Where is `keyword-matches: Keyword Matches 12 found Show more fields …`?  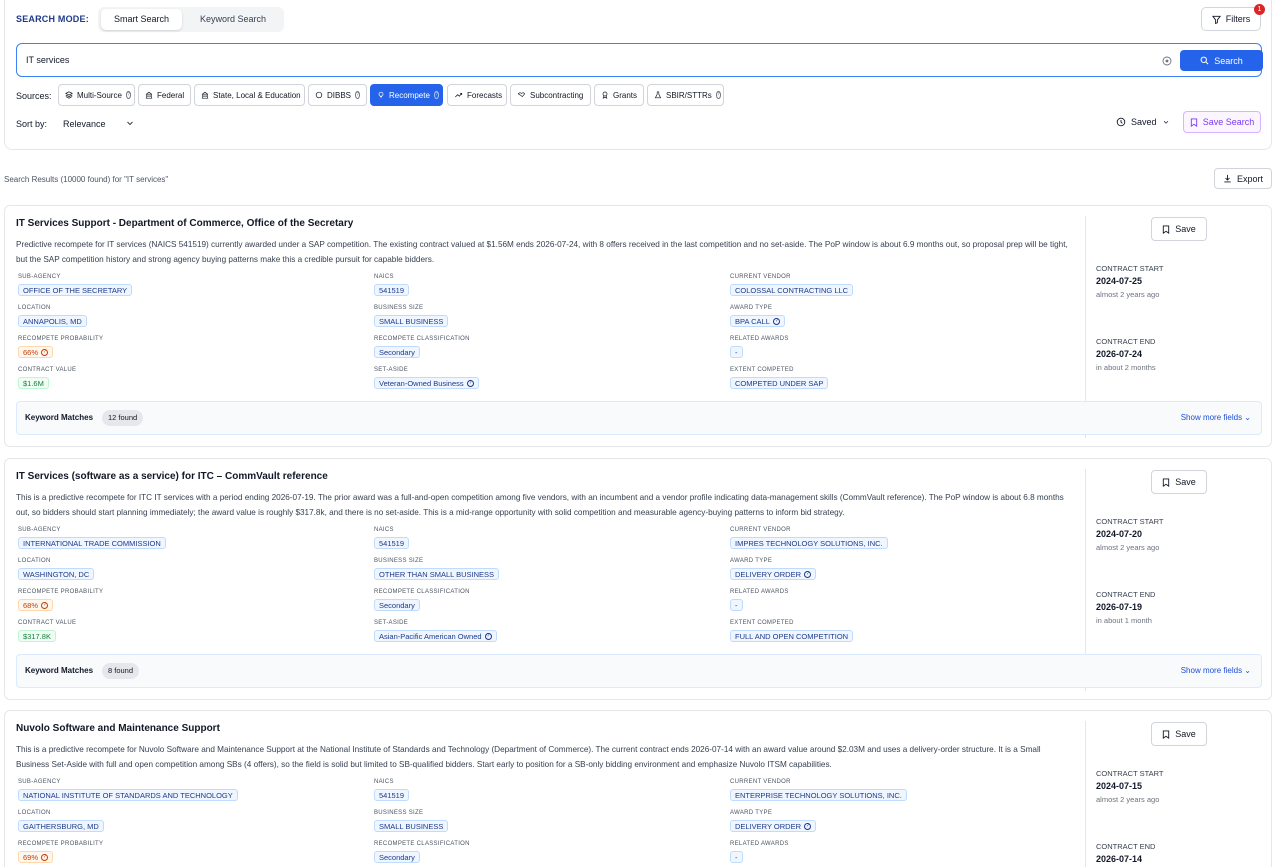
keyword-matches: Keyword Matches 12 found Show more fields … is located at coordinates (639, 418).